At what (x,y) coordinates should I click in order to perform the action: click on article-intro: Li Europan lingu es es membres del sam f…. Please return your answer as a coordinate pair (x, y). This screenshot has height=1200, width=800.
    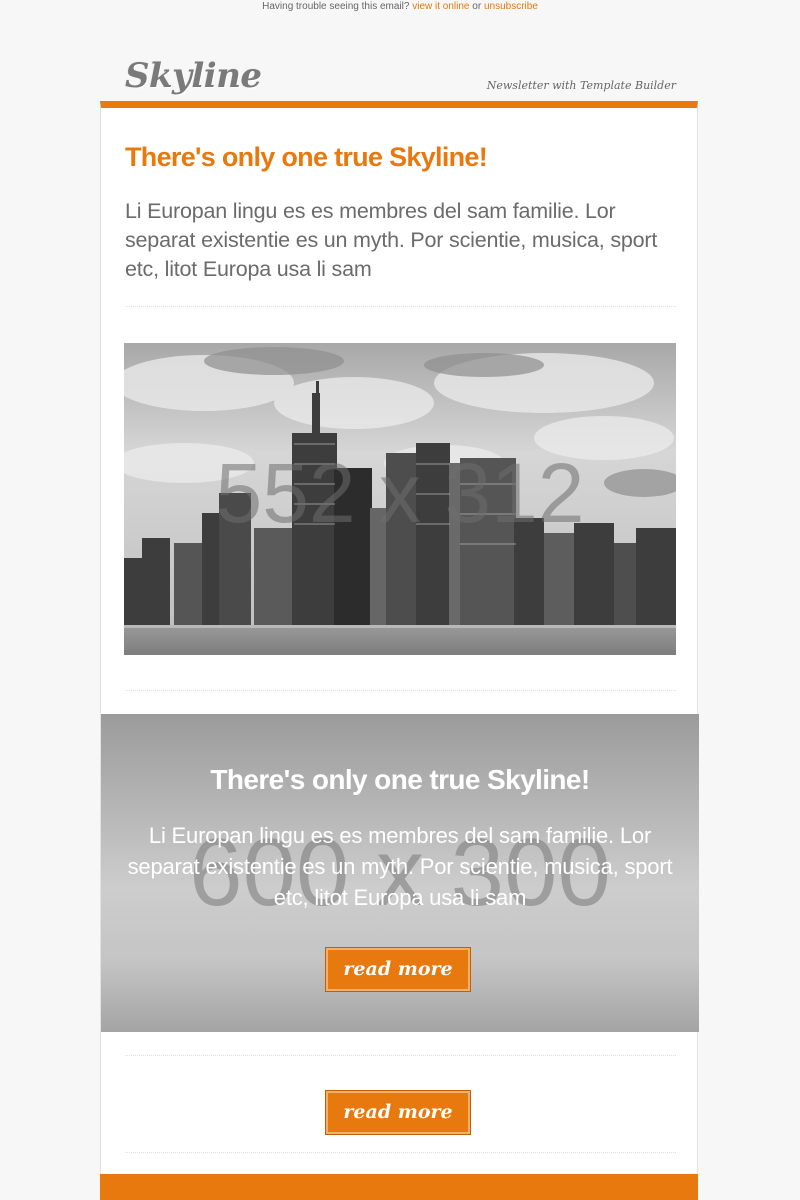
    Looking at the image, I should click on (391, 240).